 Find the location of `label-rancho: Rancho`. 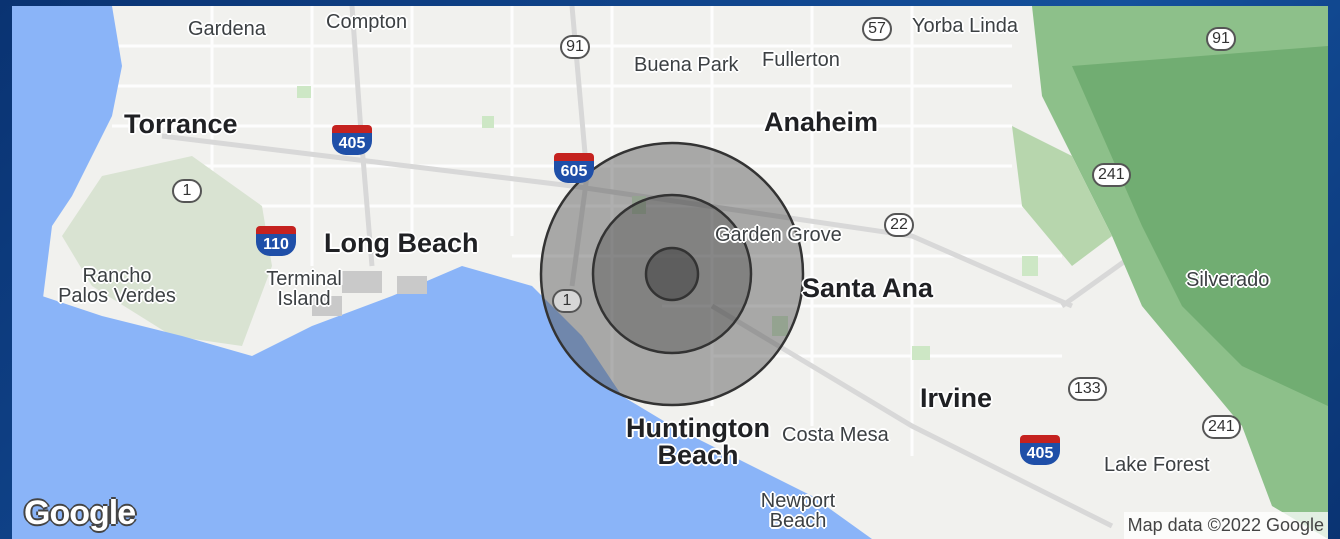

label-rancho: Rancho is located at coordinates (117, 276).